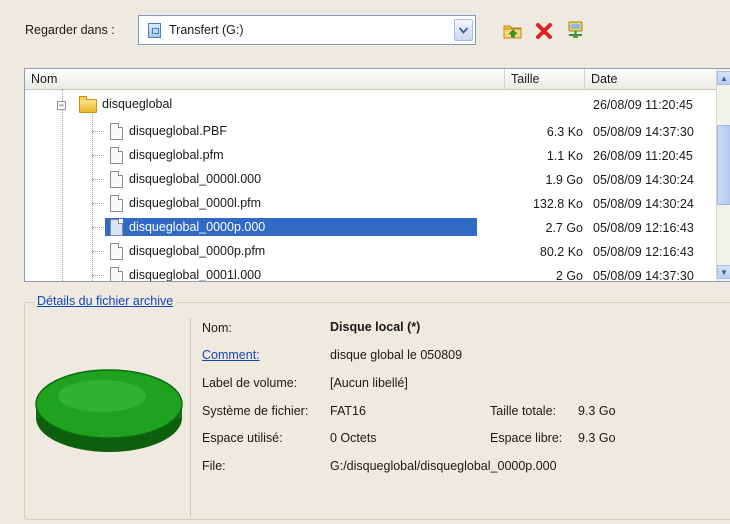 The image size is (730, 524). What do you see at coordinates (231, 355) in the screenshot?
I see `comment-link: Comment:` at bounding box center [231, 355].